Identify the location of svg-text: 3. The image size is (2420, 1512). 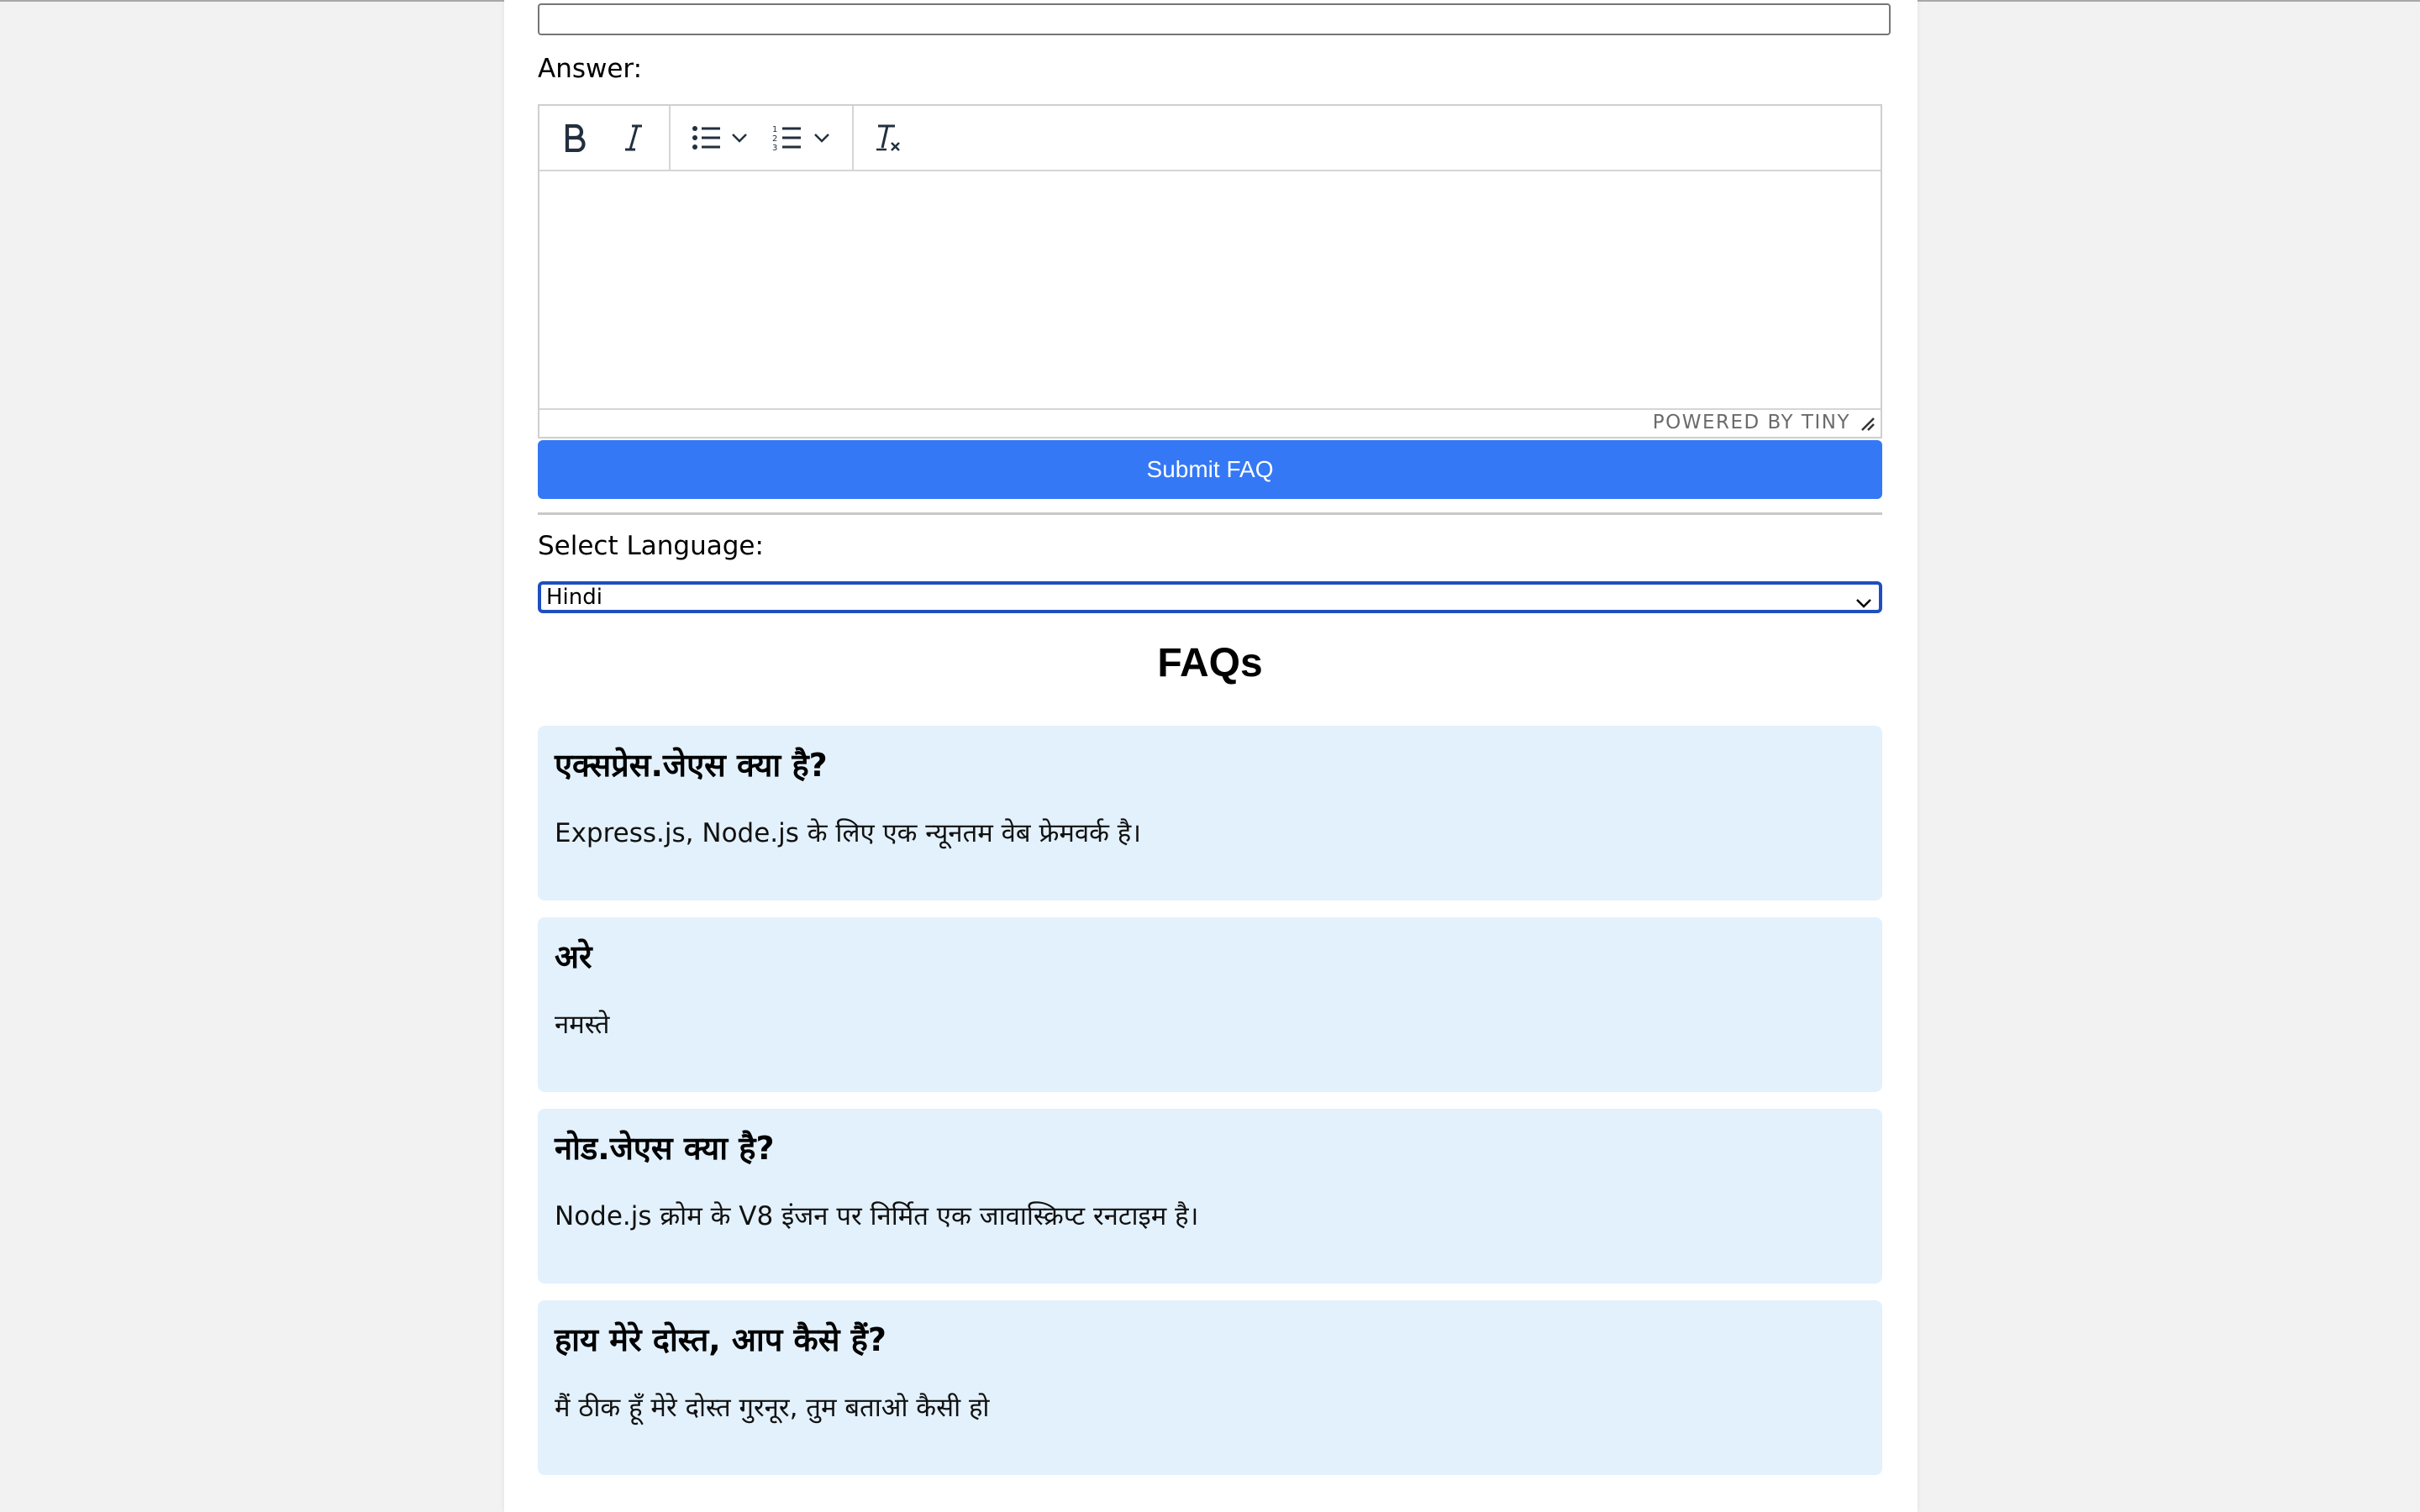
(774, 148).